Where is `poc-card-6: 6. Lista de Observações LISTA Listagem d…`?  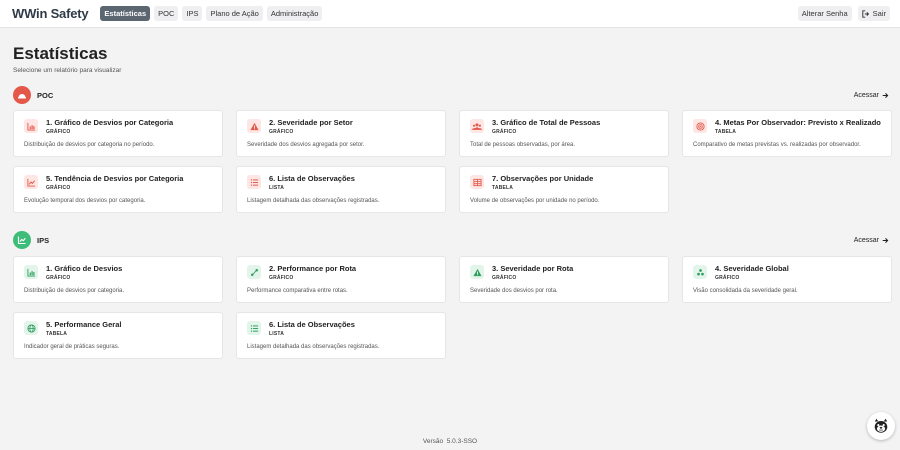 poc-card-6: 6. Lista de Observações LISTA Listagem d… is located at coordinates (341, 189).